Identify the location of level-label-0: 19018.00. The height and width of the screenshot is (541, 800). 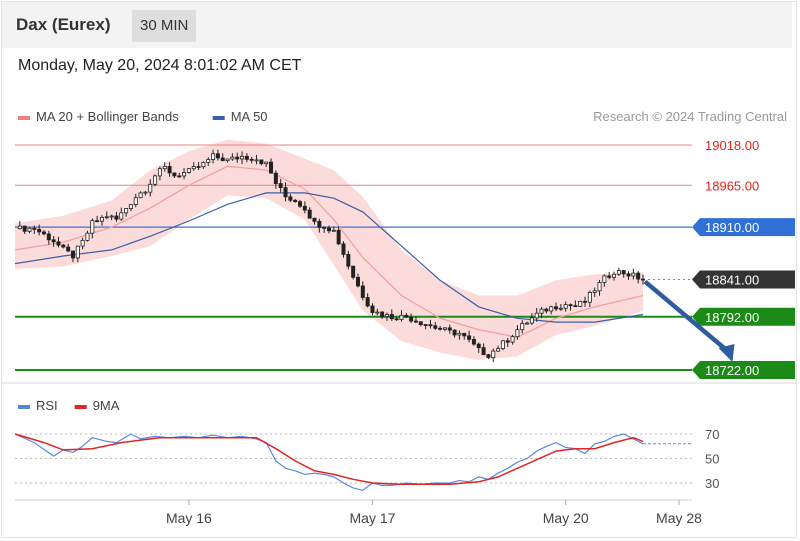
(732, 145).